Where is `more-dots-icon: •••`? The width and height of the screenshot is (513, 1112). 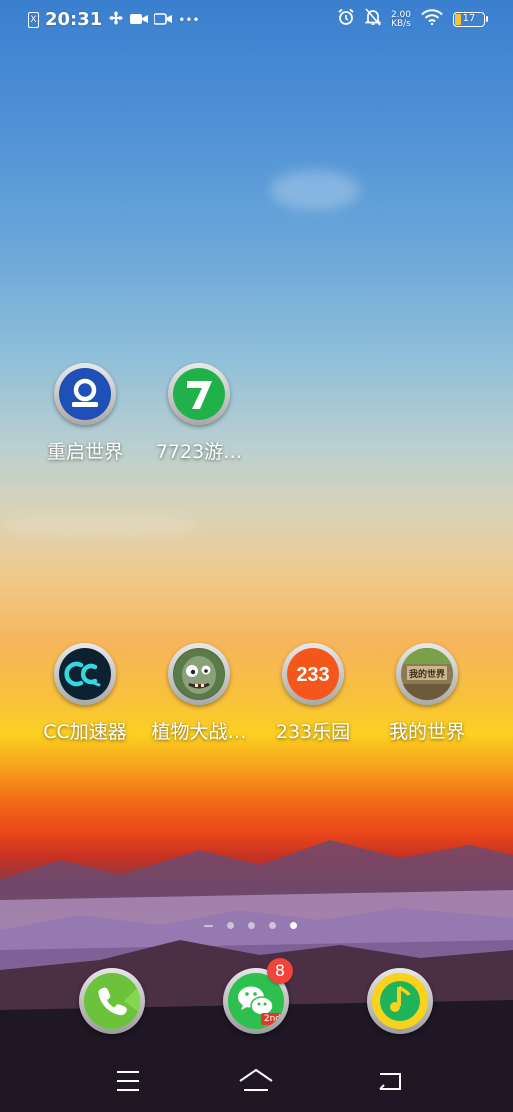 more-dots-icon: ••• is located at coordinates (189, 19).